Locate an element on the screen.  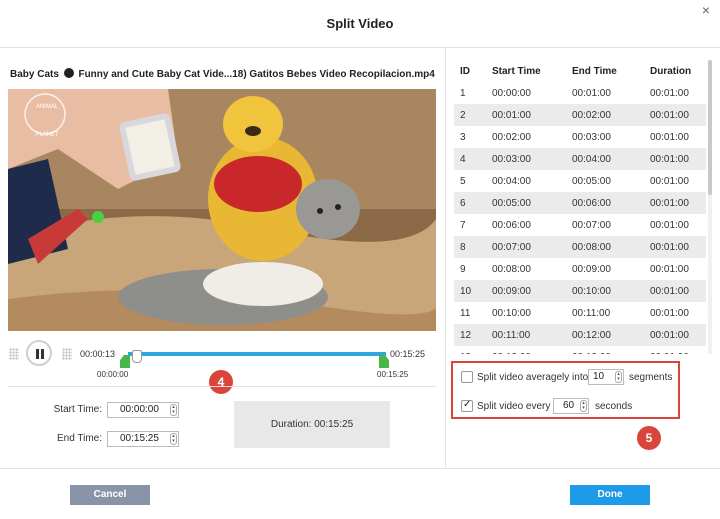
seconds-unit-label: seconds is located at coordinates (614, 406).